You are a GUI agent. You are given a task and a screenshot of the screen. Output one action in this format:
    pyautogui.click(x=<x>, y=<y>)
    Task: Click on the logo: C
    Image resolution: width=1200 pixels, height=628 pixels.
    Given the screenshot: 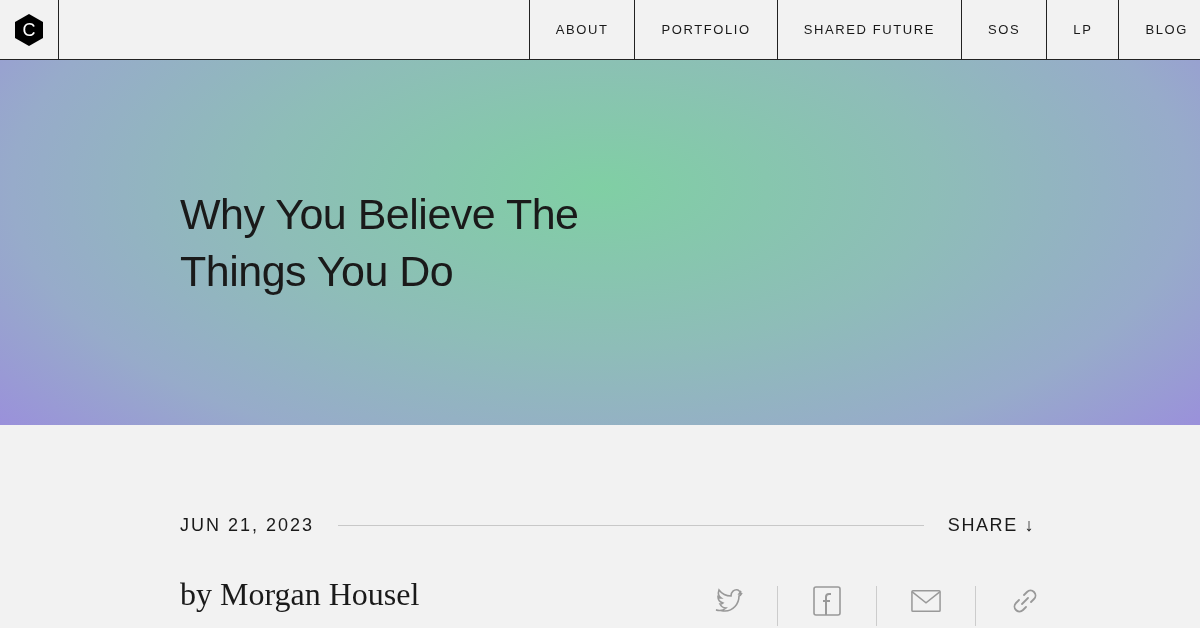 What is the action you would take?
    pyautogui.click(x=29, y=29)
    